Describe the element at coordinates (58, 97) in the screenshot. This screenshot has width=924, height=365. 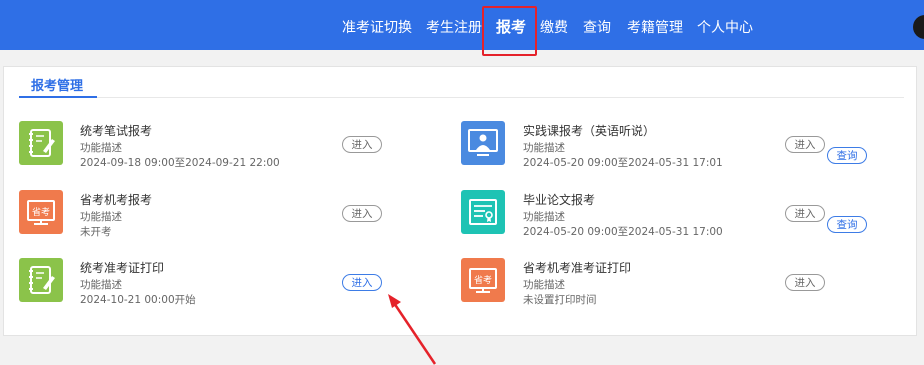
I see `tab-active-underline` at that location.